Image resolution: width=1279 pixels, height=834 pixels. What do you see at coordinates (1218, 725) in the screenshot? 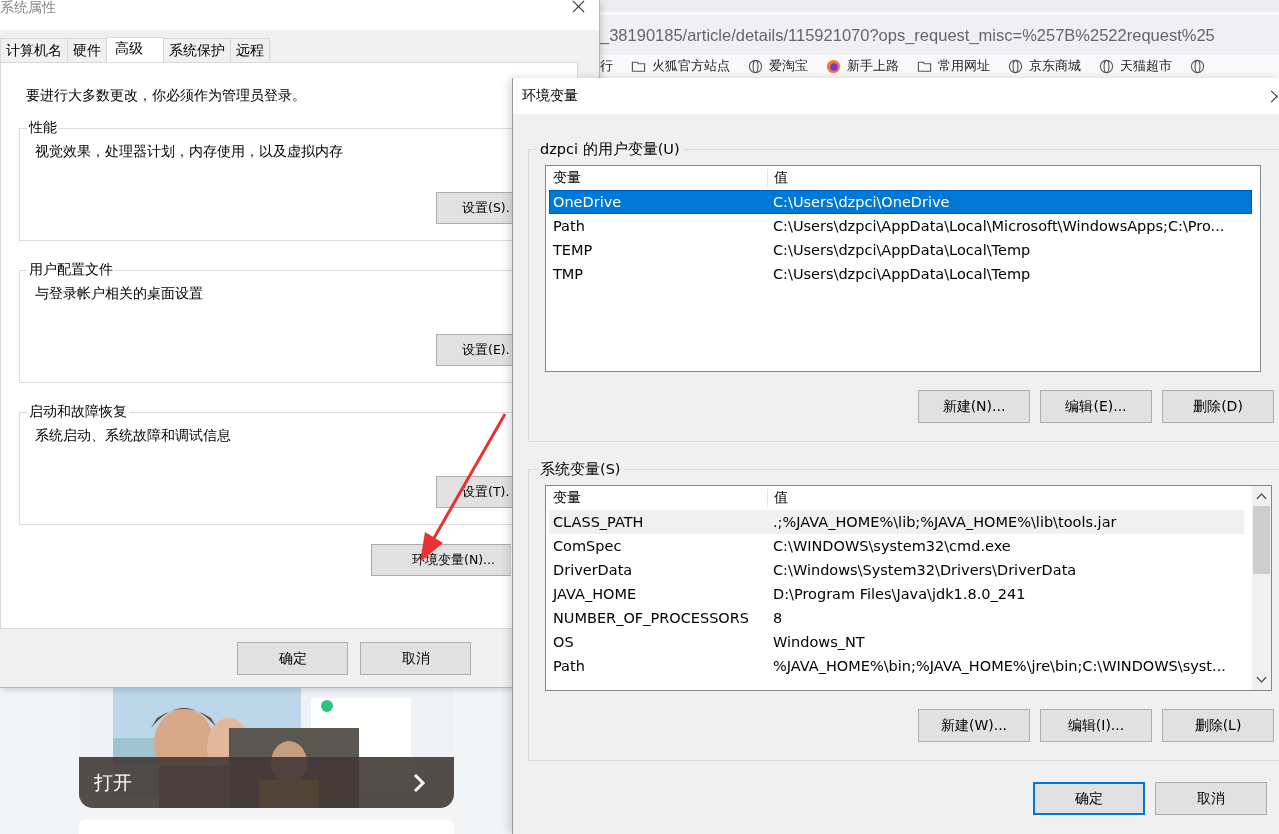
I see `list-button: 删除(L)` at bounding box center [1218, 725].